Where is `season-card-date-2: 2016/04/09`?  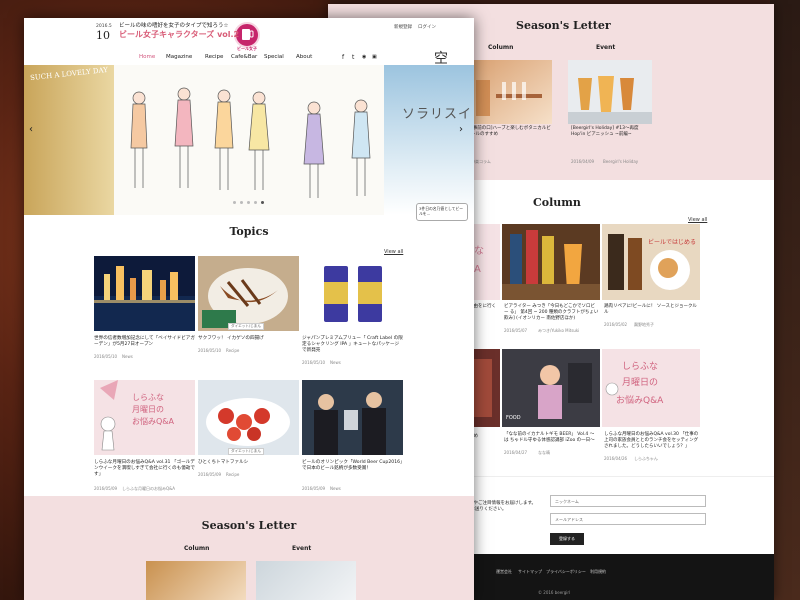 season-card-date-2: 2016/04/09 is located at coordinates (583, 161).